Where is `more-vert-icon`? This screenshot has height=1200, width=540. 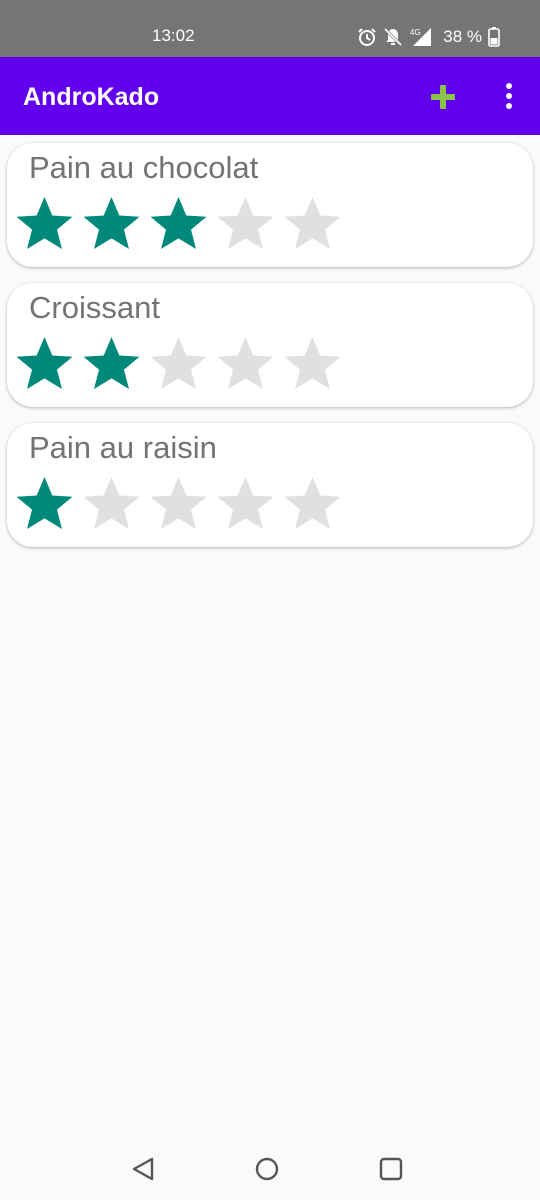 more-vert-icon is located at coordinates (509, 96).